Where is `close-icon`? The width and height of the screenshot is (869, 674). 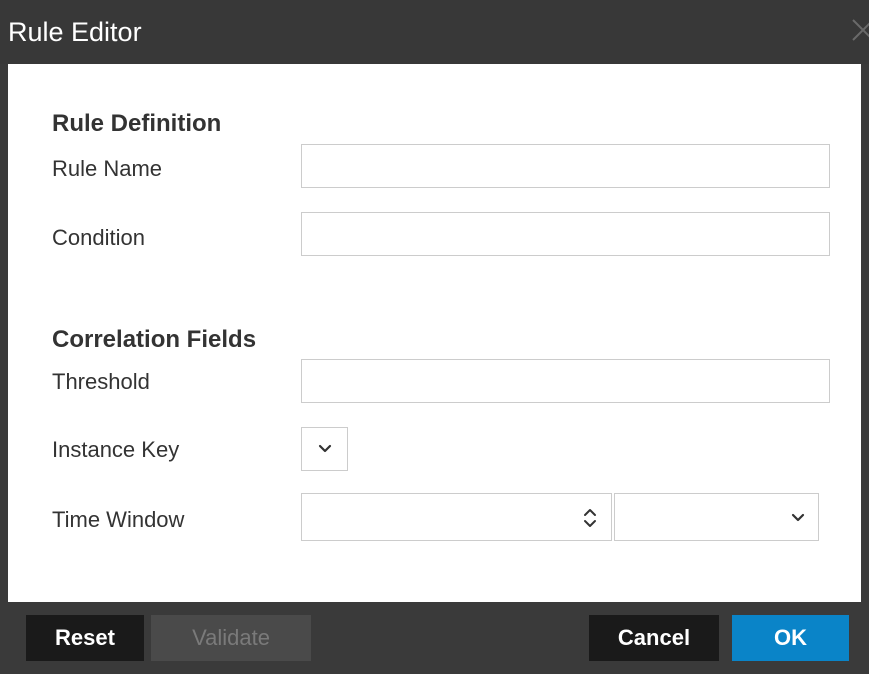
close-icon is located at coordinates (858, 29).